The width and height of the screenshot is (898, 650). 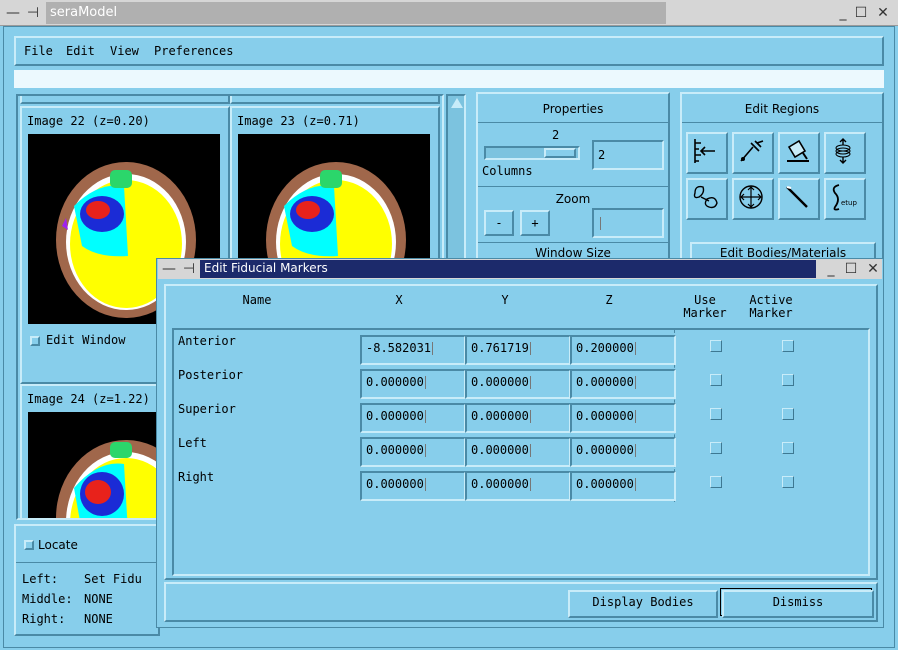 I want to click on menu-view: View, so click(x=124, y=51).